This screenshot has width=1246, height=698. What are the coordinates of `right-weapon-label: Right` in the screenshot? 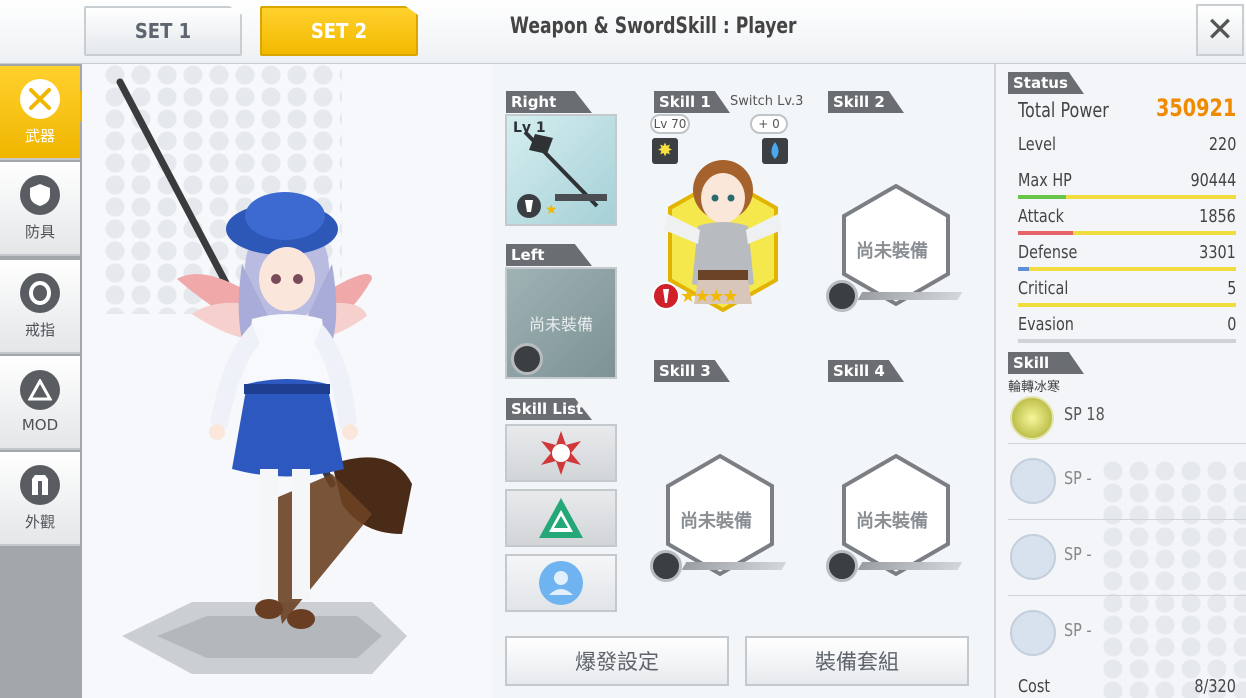 It's located at (549, 102).